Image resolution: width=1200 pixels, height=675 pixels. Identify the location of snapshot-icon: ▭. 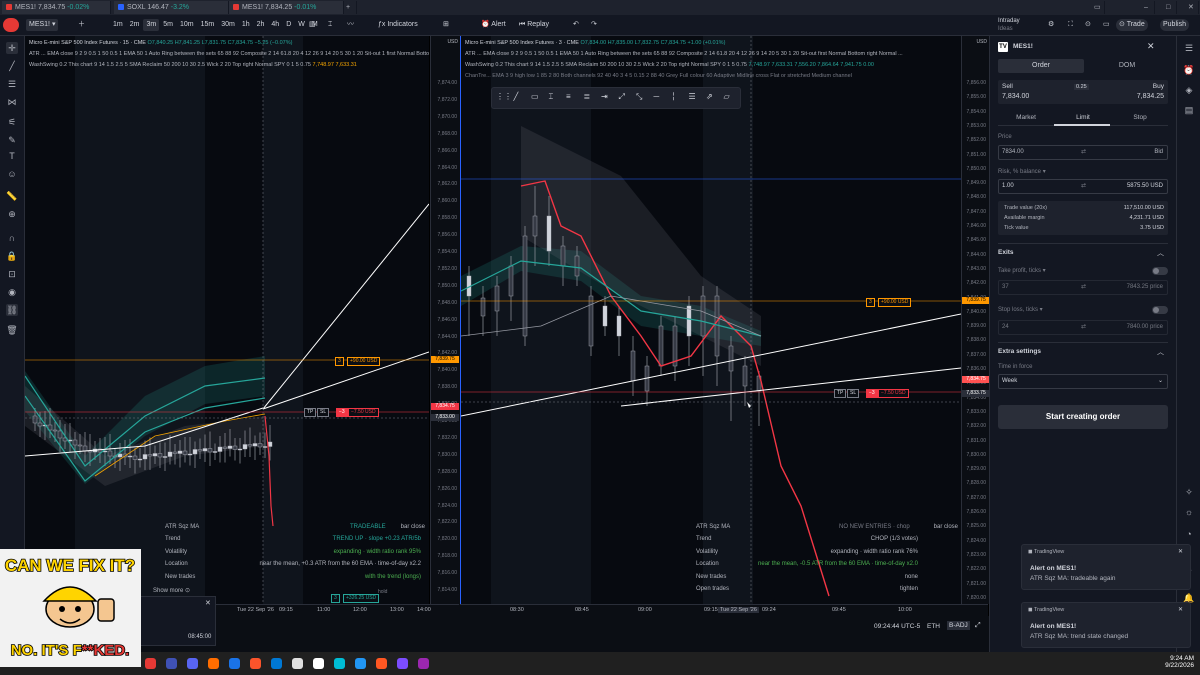
(1106, 25).